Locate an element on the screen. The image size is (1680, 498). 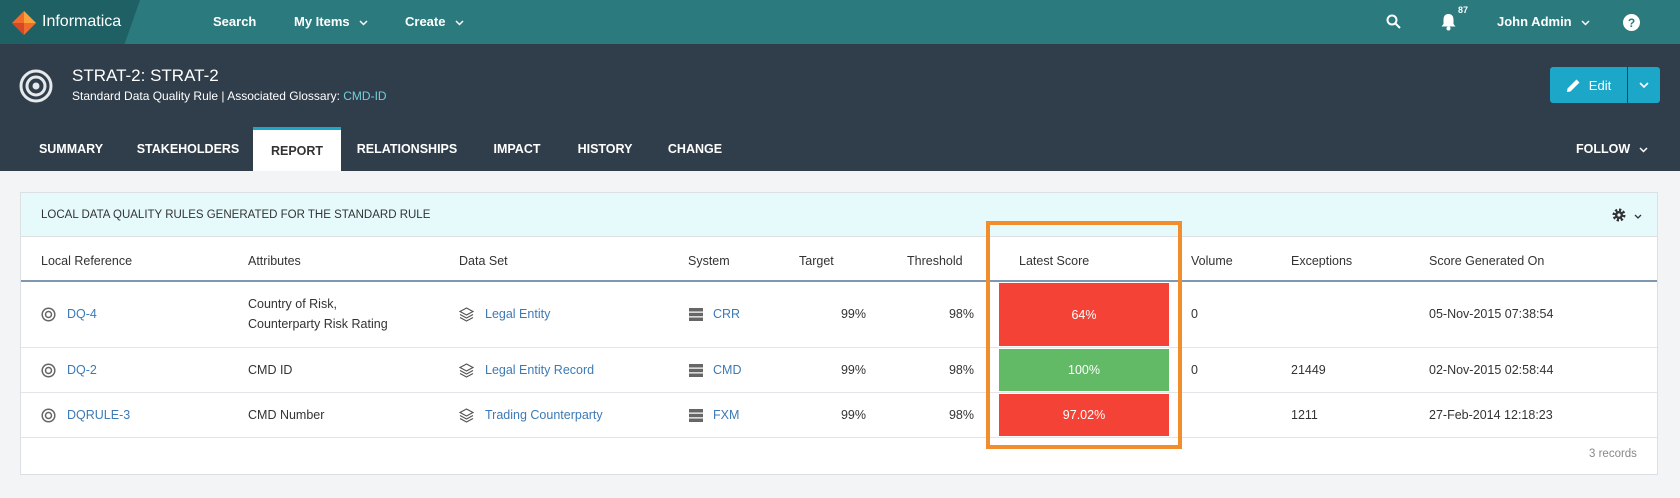
tab-report: REPORT is located at coordinates (297, 149).